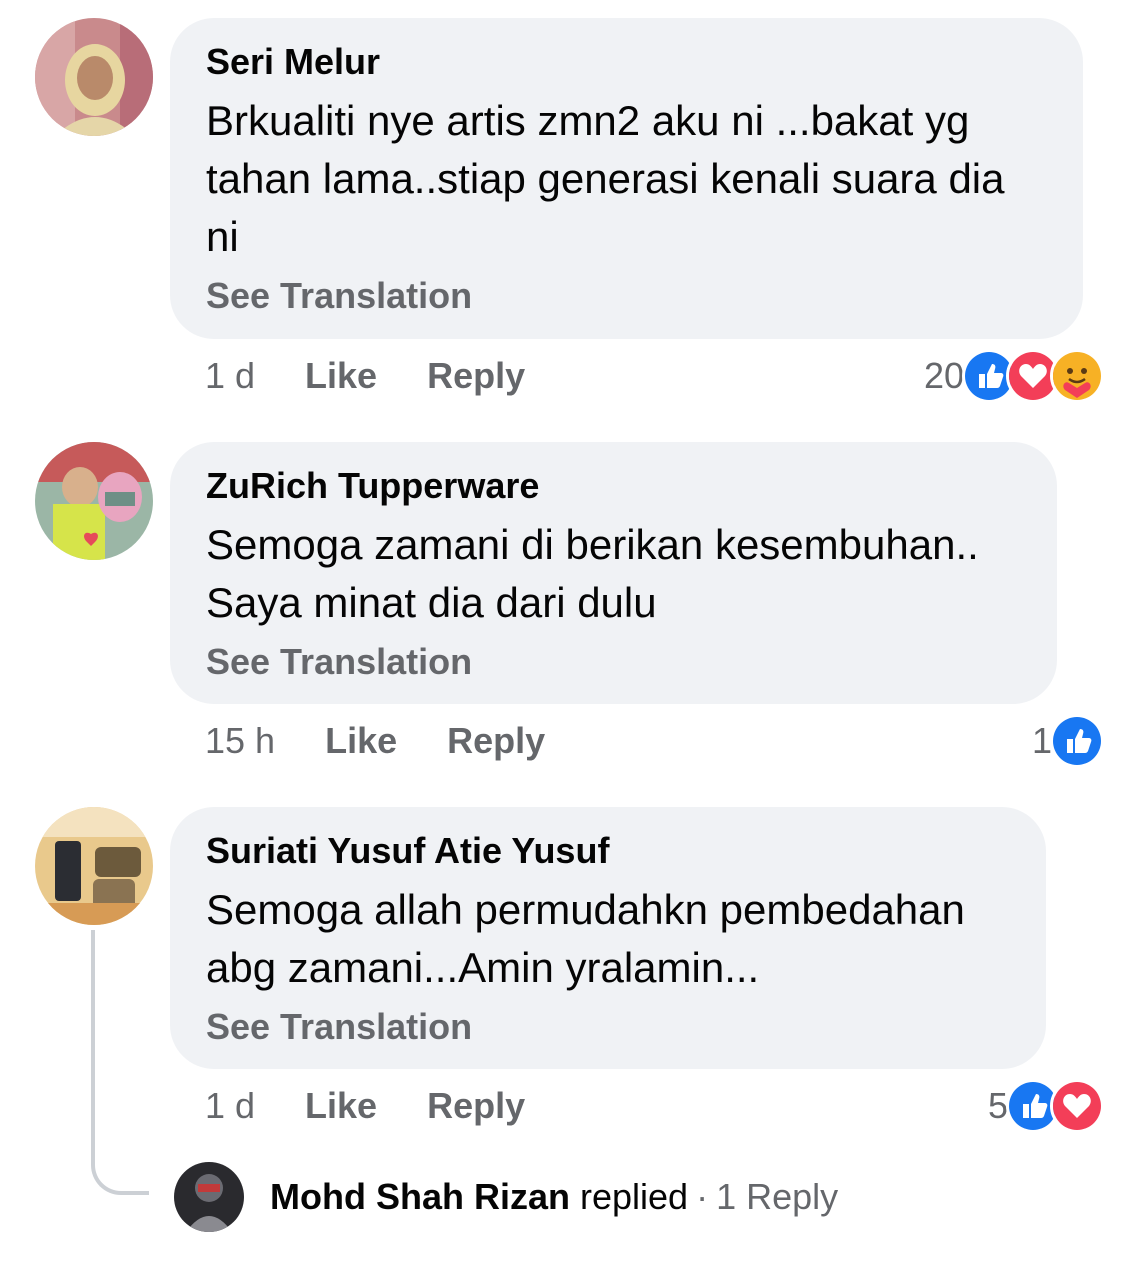 Image resolution: width=1139 pixels, height=1280 pixels. Describe the element at coordinates (1041, 740) in the screenshot. I see `reaction-count: 1` at that location.